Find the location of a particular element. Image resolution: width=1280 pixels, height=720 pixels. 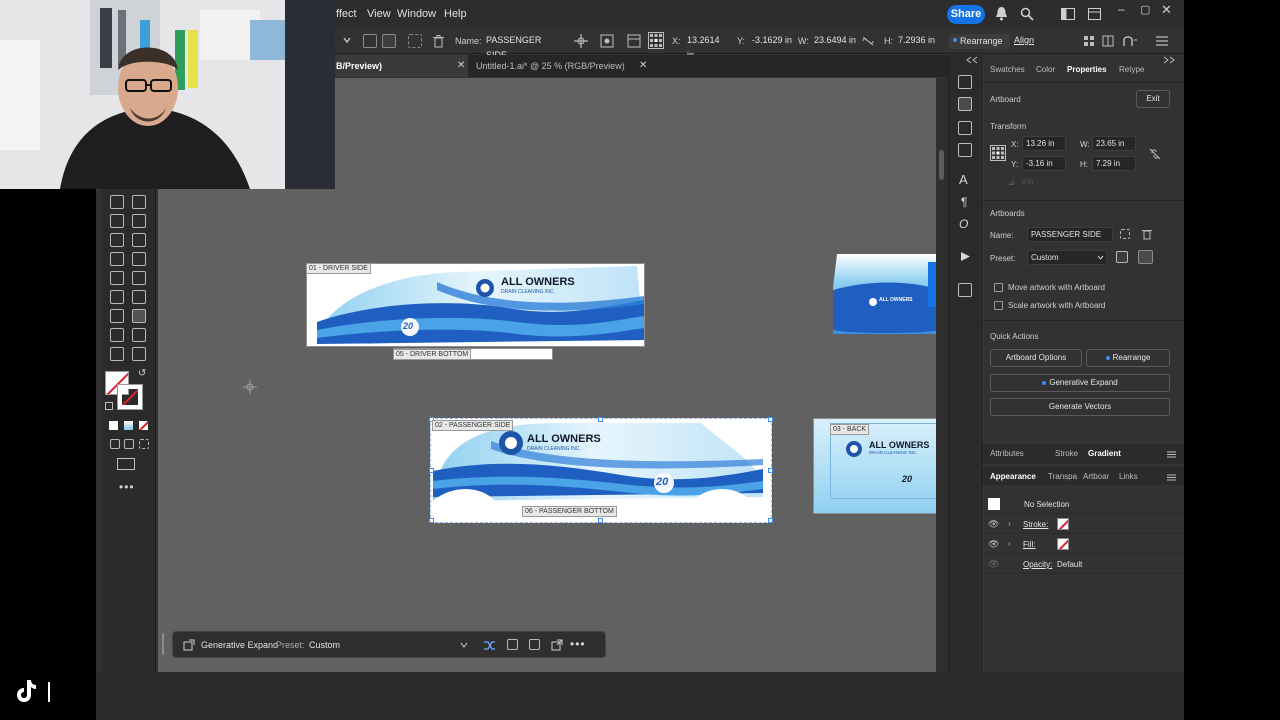

tab-color: Color is located at coordinates (1045, 69).